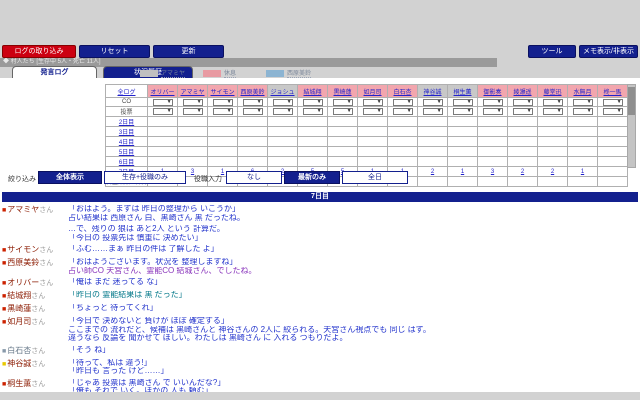 Image resolution: width=640 pixels, height=400 pixels. I want to click on player-name-link: 神谷誠, so click(433, 93).